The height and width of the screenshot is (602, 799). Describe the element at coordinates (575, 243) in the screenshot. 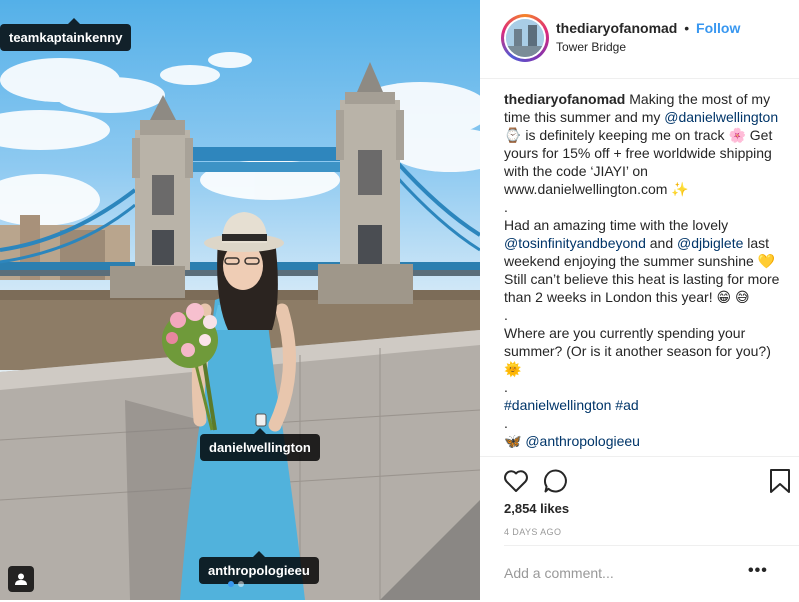

I see `mention-tosinfinityandbeyond: @tosinfinityandbeyond` at that location.